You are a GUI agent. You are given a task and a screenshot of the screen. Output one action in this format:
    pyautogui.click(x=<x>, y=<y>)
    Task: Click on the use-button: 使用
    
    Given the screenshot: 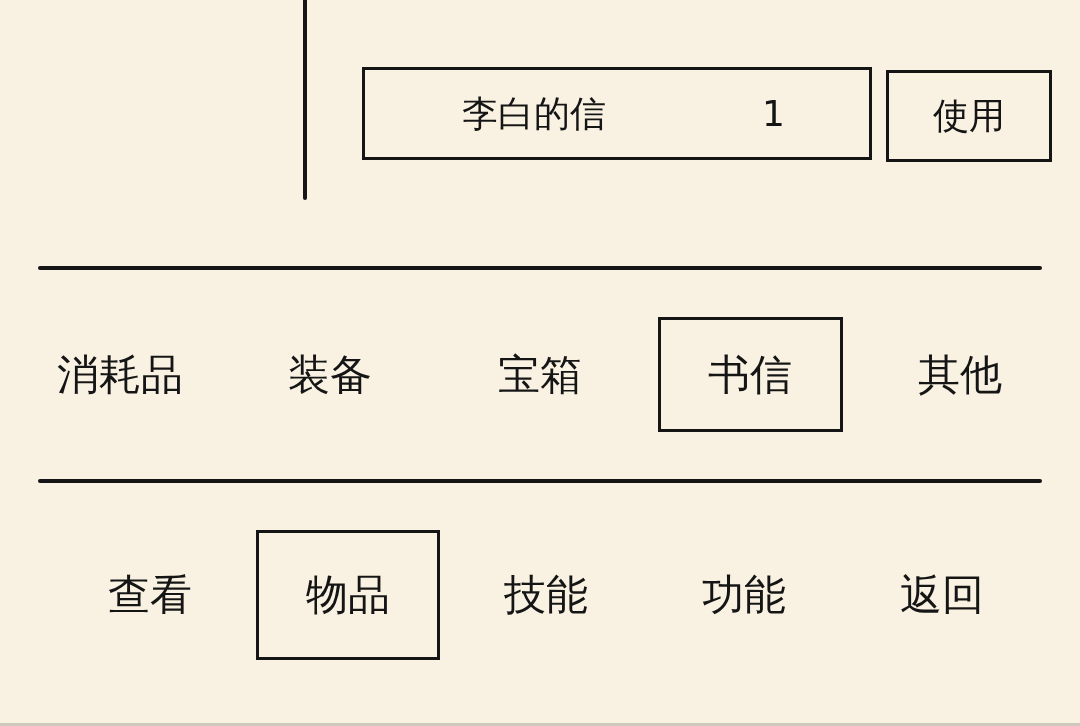 What is the action you would take?
    pyautogui.click(x=969, y=116)
    